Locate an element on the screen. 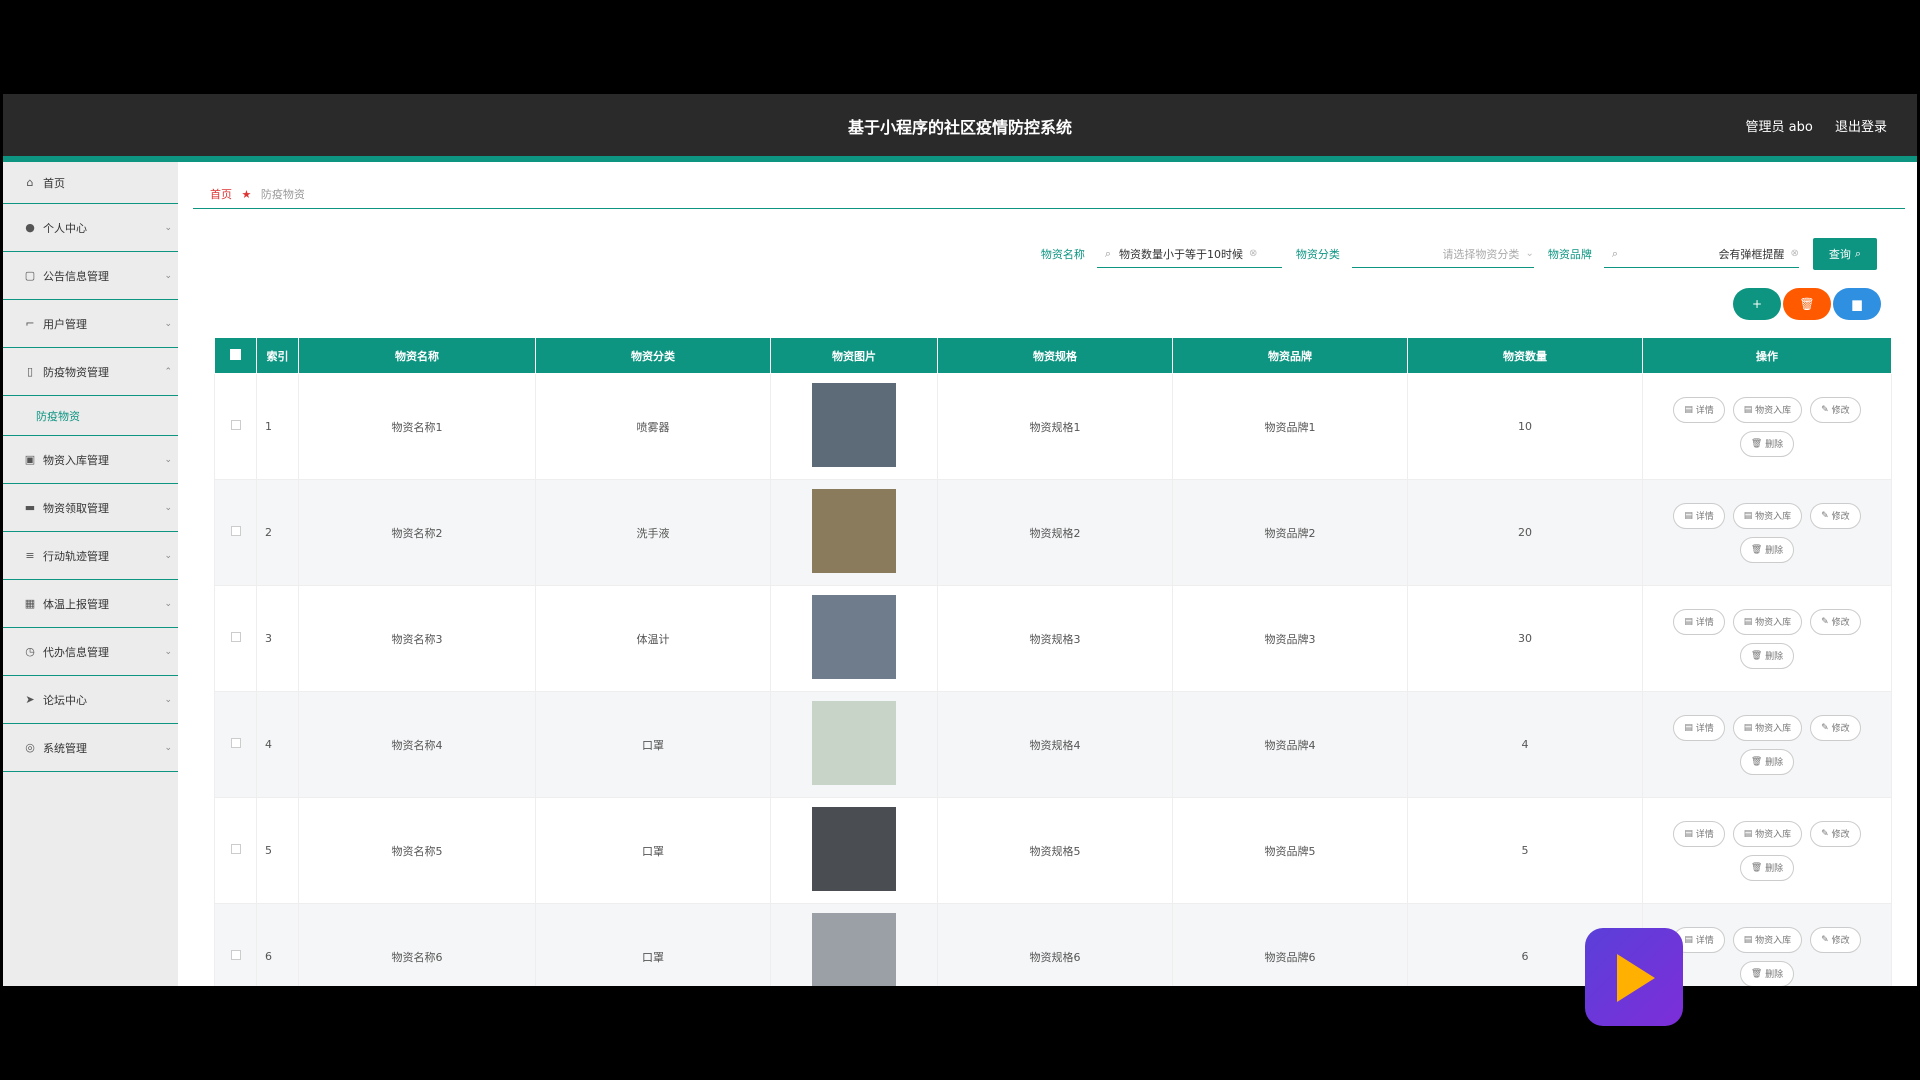 This screenshot has height=1080, width=1920. select-all-checkbox is located at coordinates (235, 354).